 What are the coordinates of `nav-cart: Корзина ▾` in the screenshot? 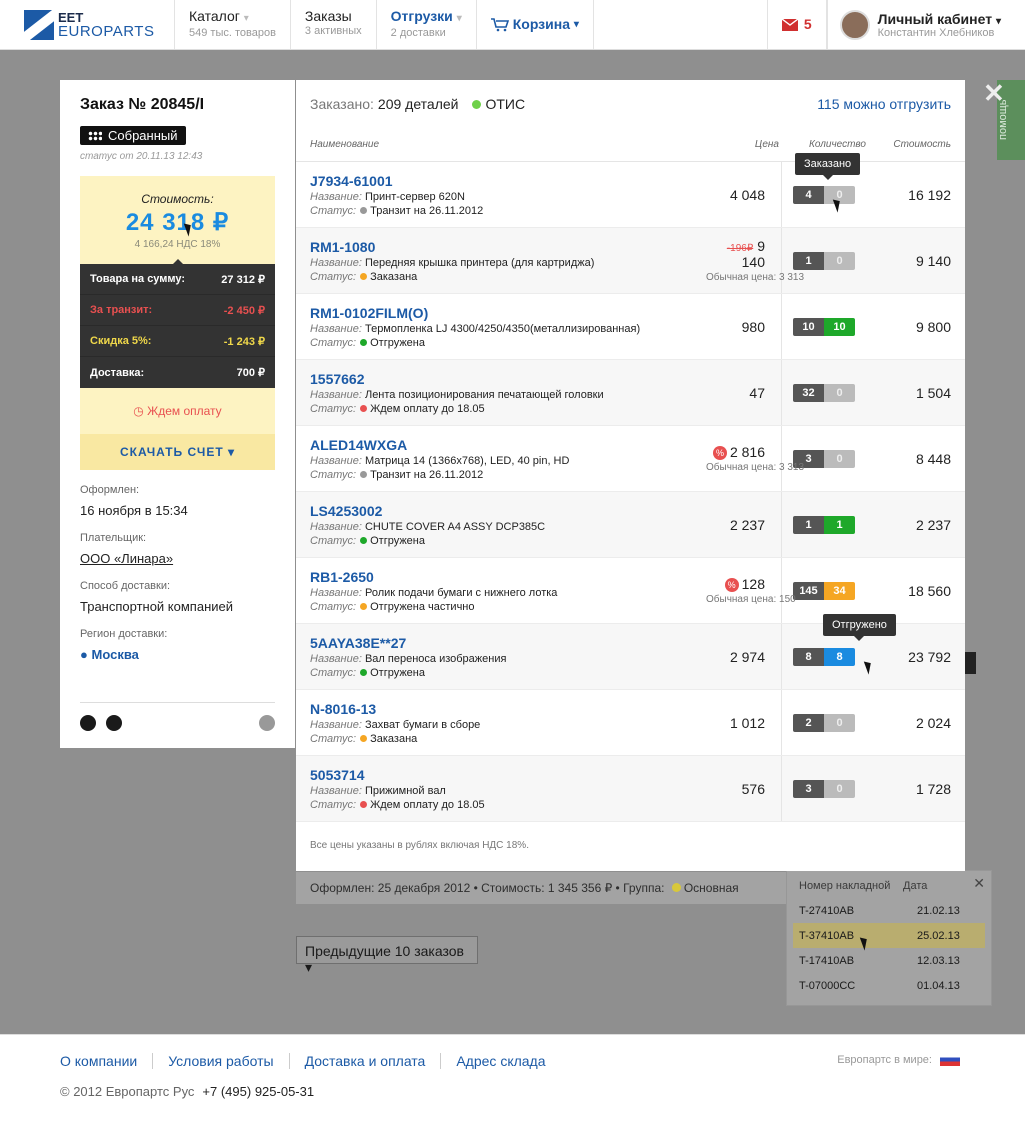 It's located at (535, 24).